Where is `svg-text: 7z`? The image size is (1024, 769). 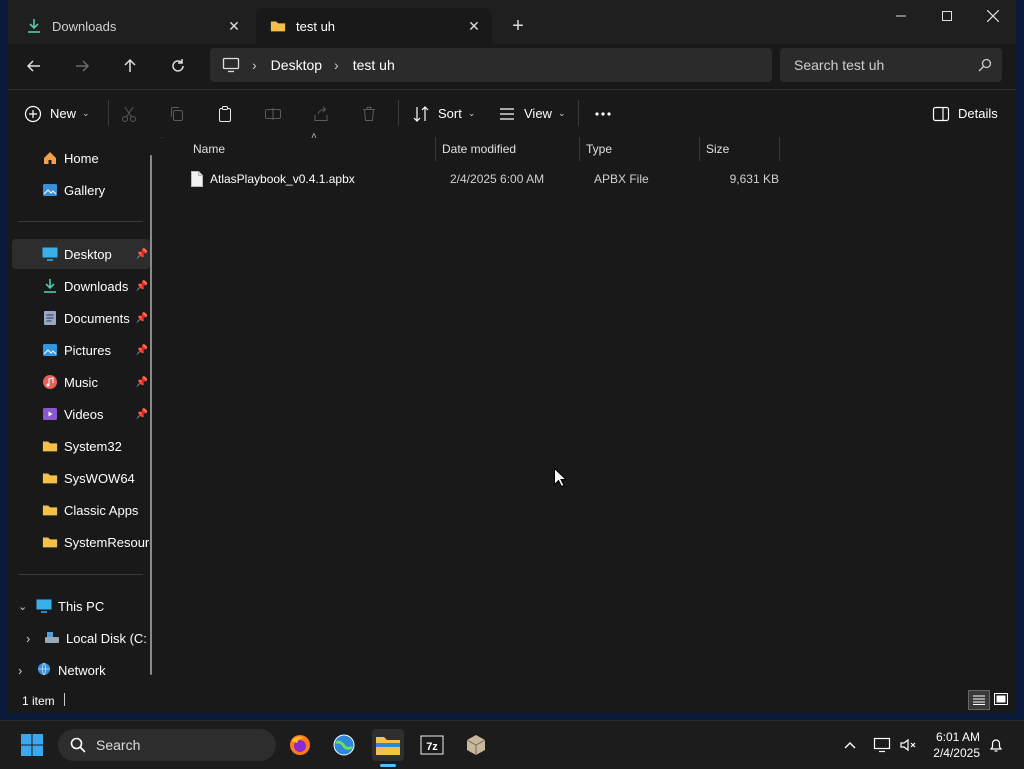
svg-text: 7z is located at coordinates (432, 747).